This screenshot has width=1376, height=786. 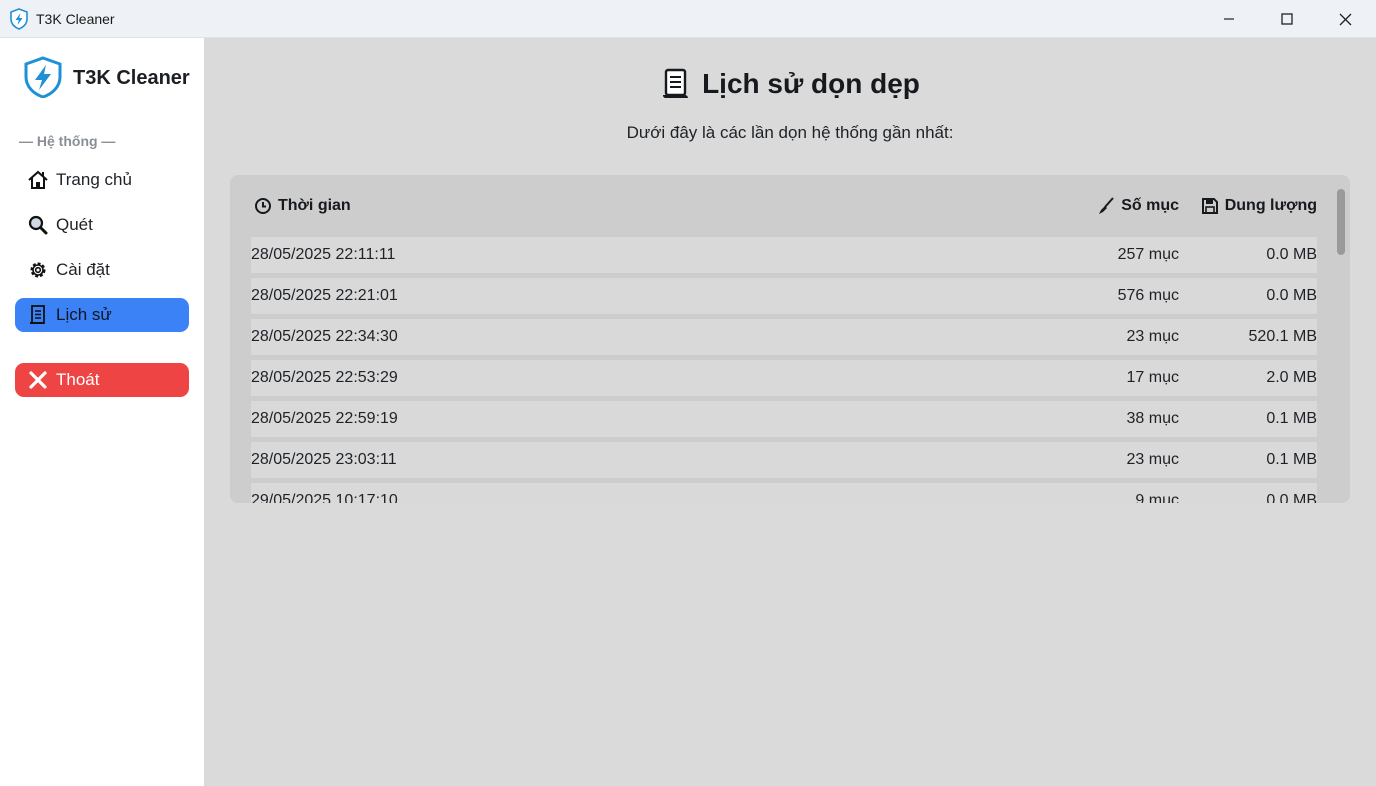 I want to click on sidebar-item-label: Trang chủ, so click(x=94, y=179).